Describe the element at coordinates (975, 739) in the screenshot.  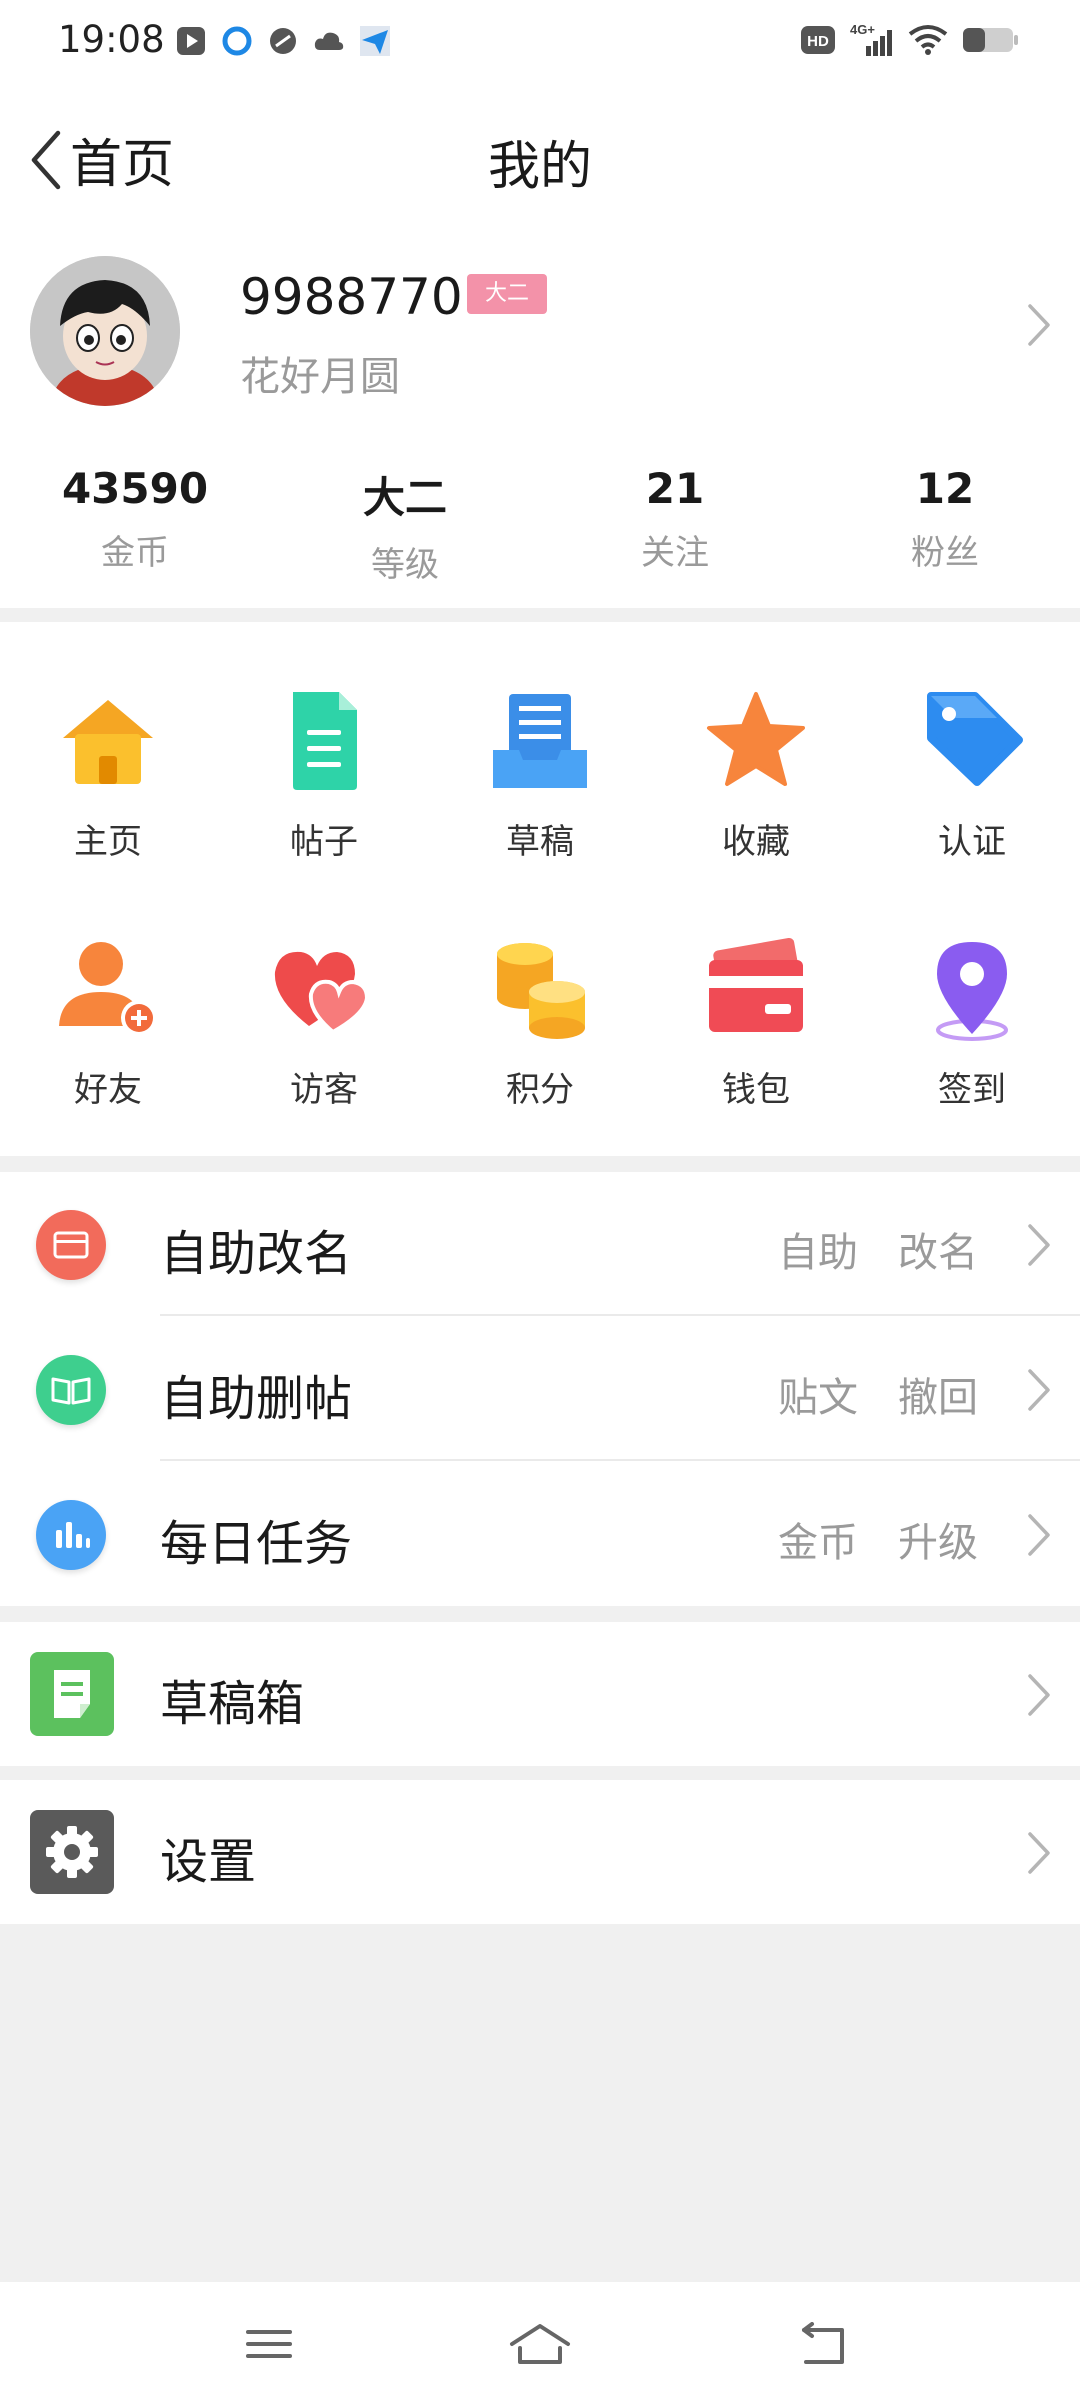
I see `tag-icon` at that location.